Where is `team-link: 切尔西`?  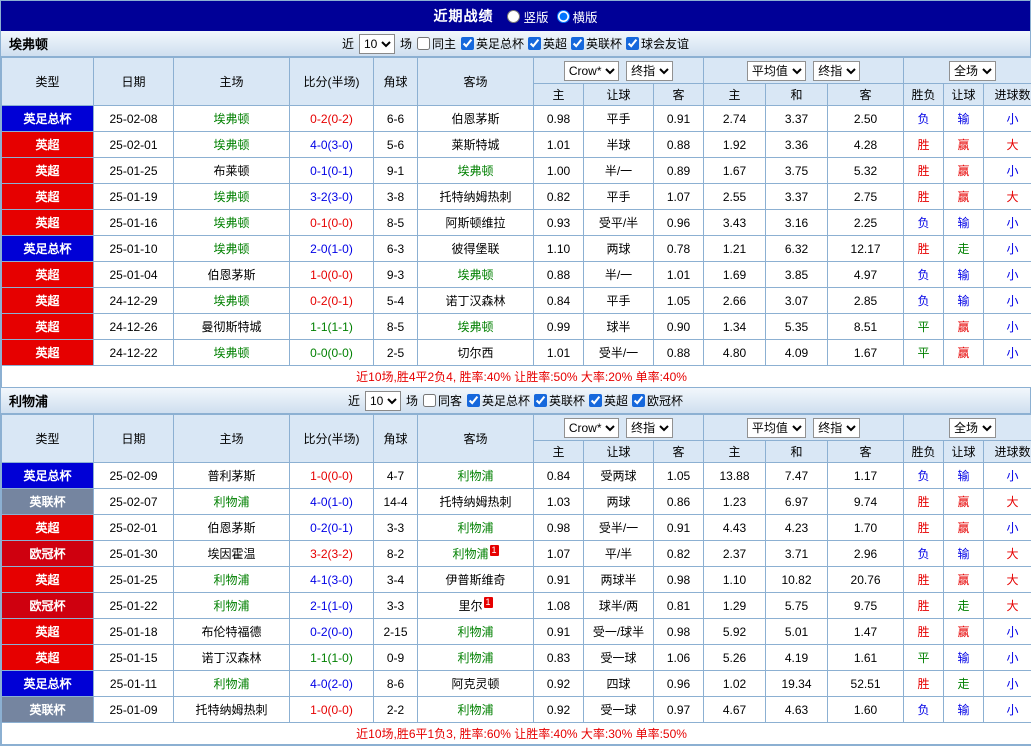
team-link: 切尔西 is located at coordinates (475, 353).